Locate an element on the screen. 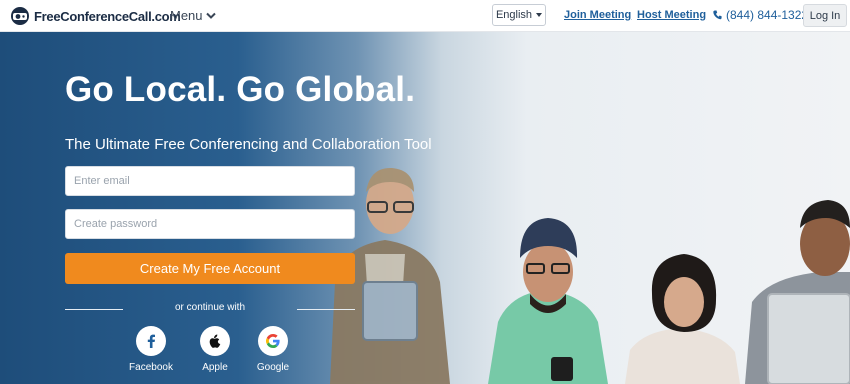 The width and height of the screenshot is (850, 384). divider-text: or continue with is located at coordinates (210, 307).